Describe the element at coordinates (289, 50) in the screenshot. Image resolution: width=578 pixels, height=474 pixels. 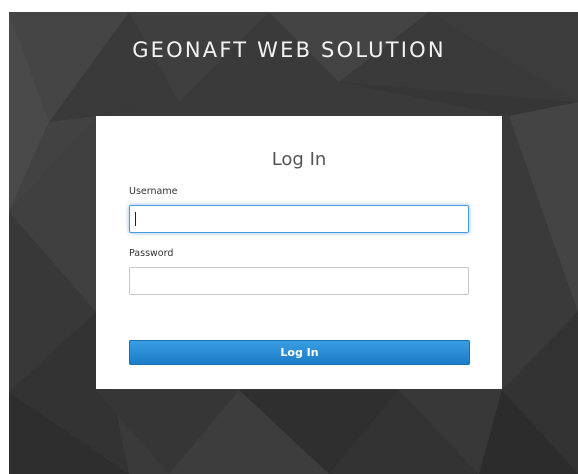
I see `brand-title: GEONAFT WEB SOLUTION` at that location.